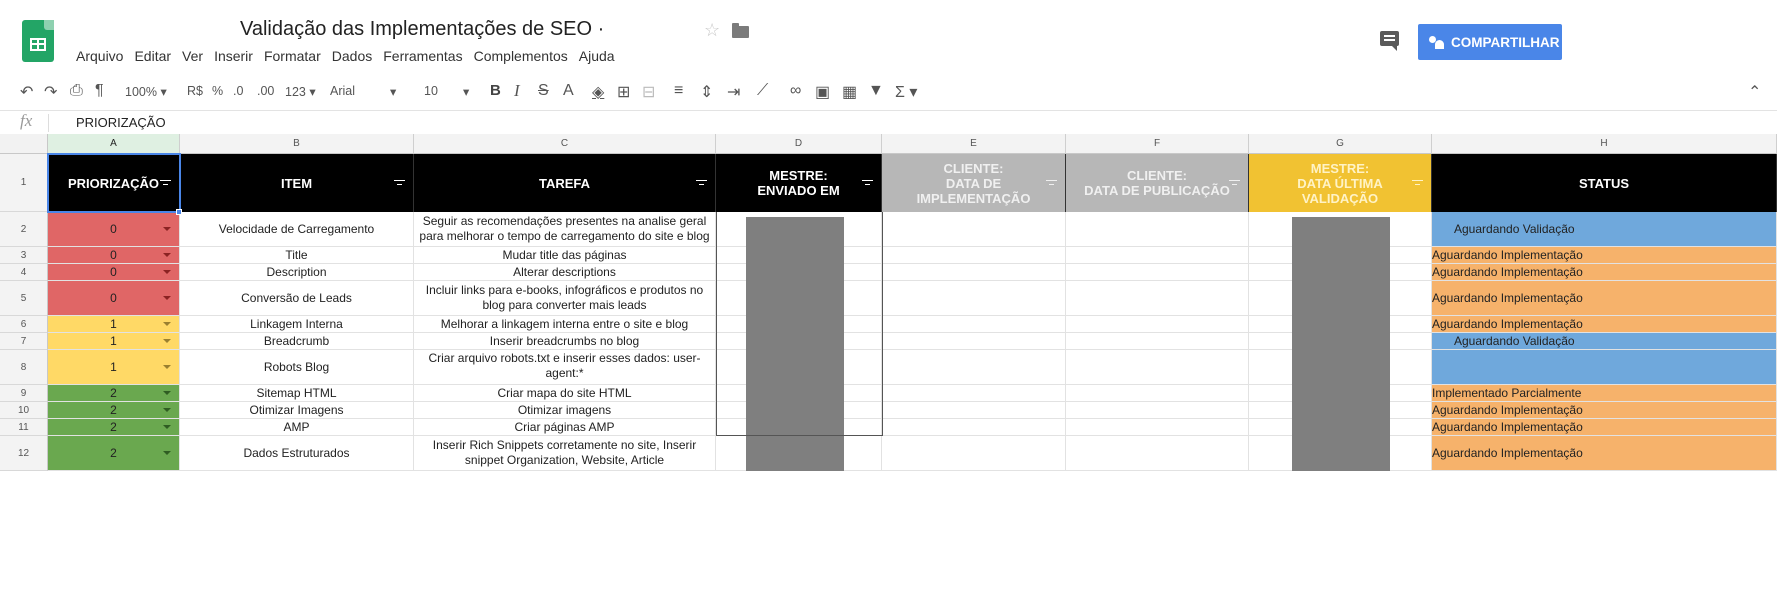 The width and height of the screenshot is (1777, 608). Describe the element at coordinates (598, 92) in the screenshot. I see `fill-color-icon: ◈` at that location.